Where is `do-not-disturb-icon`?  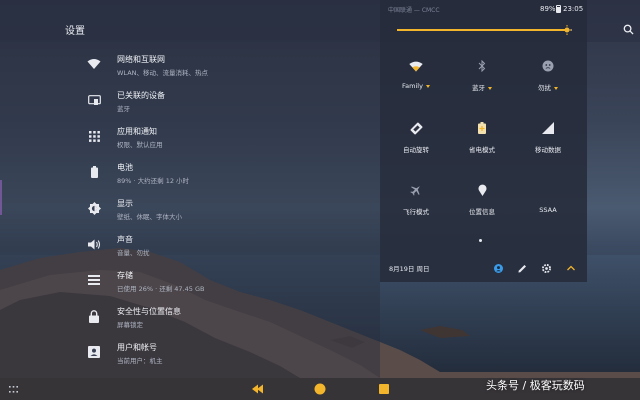
do-not-disturb-icon is located at coordinates (548, 66).